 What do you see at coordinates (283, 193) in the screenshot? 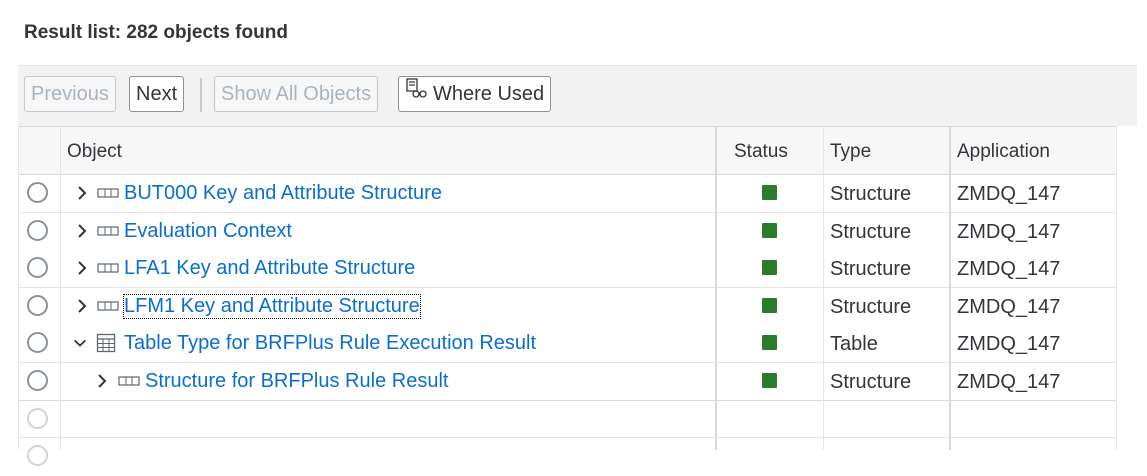
I see `object-link: BUT000 Key and Attribute Structure` at bounding box center [283, 193].